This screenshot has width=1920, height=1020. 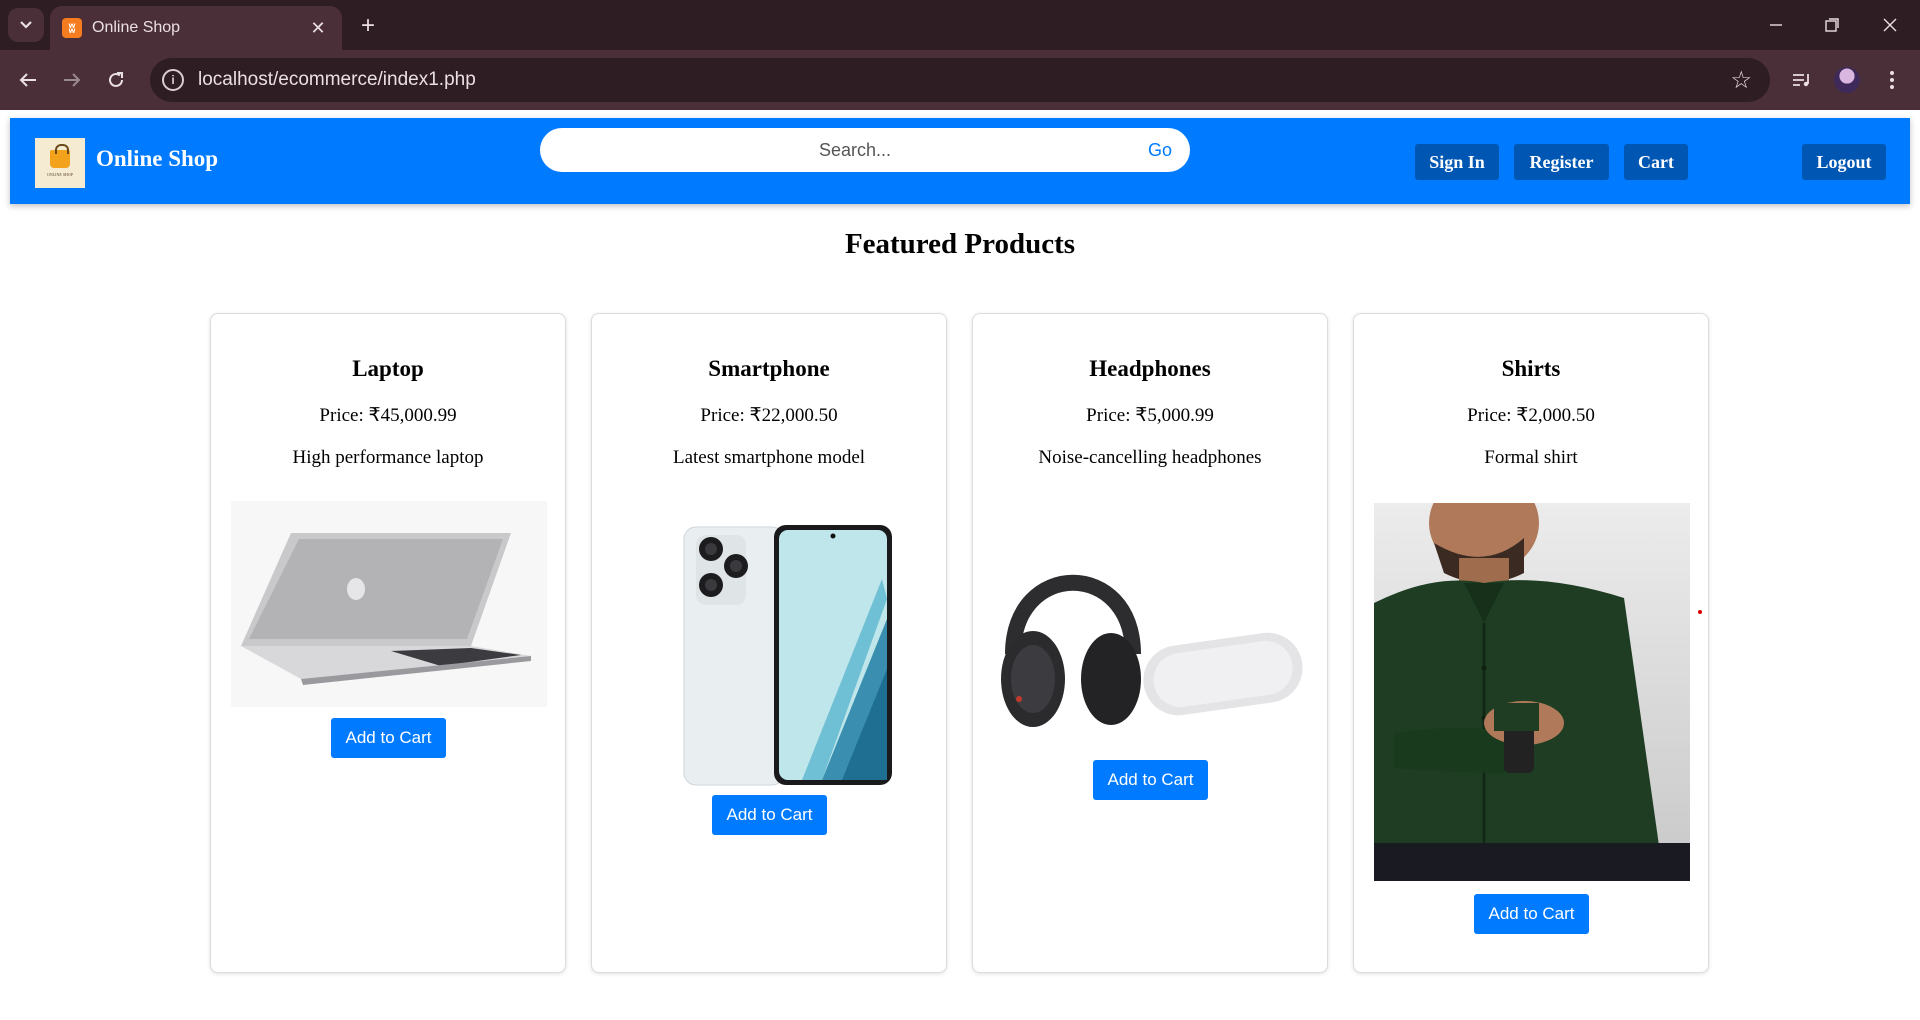 What do you see at coordinates (769, 415) in the screenshot?
I see `product-price: Price: ₹22,000.50` at bounding box center [769, 415].